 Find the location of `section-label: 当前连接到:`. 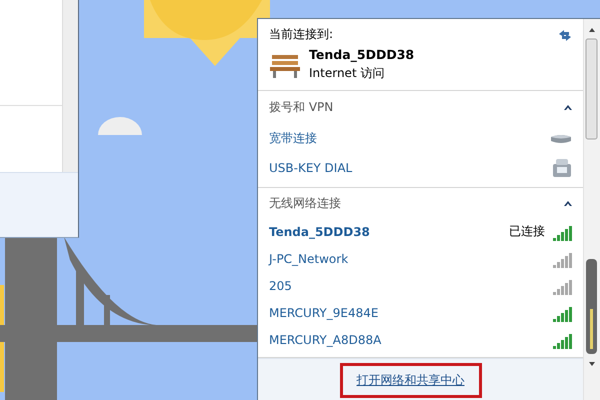

section-label: 当前连接到: is located at coordinates (301, 34).